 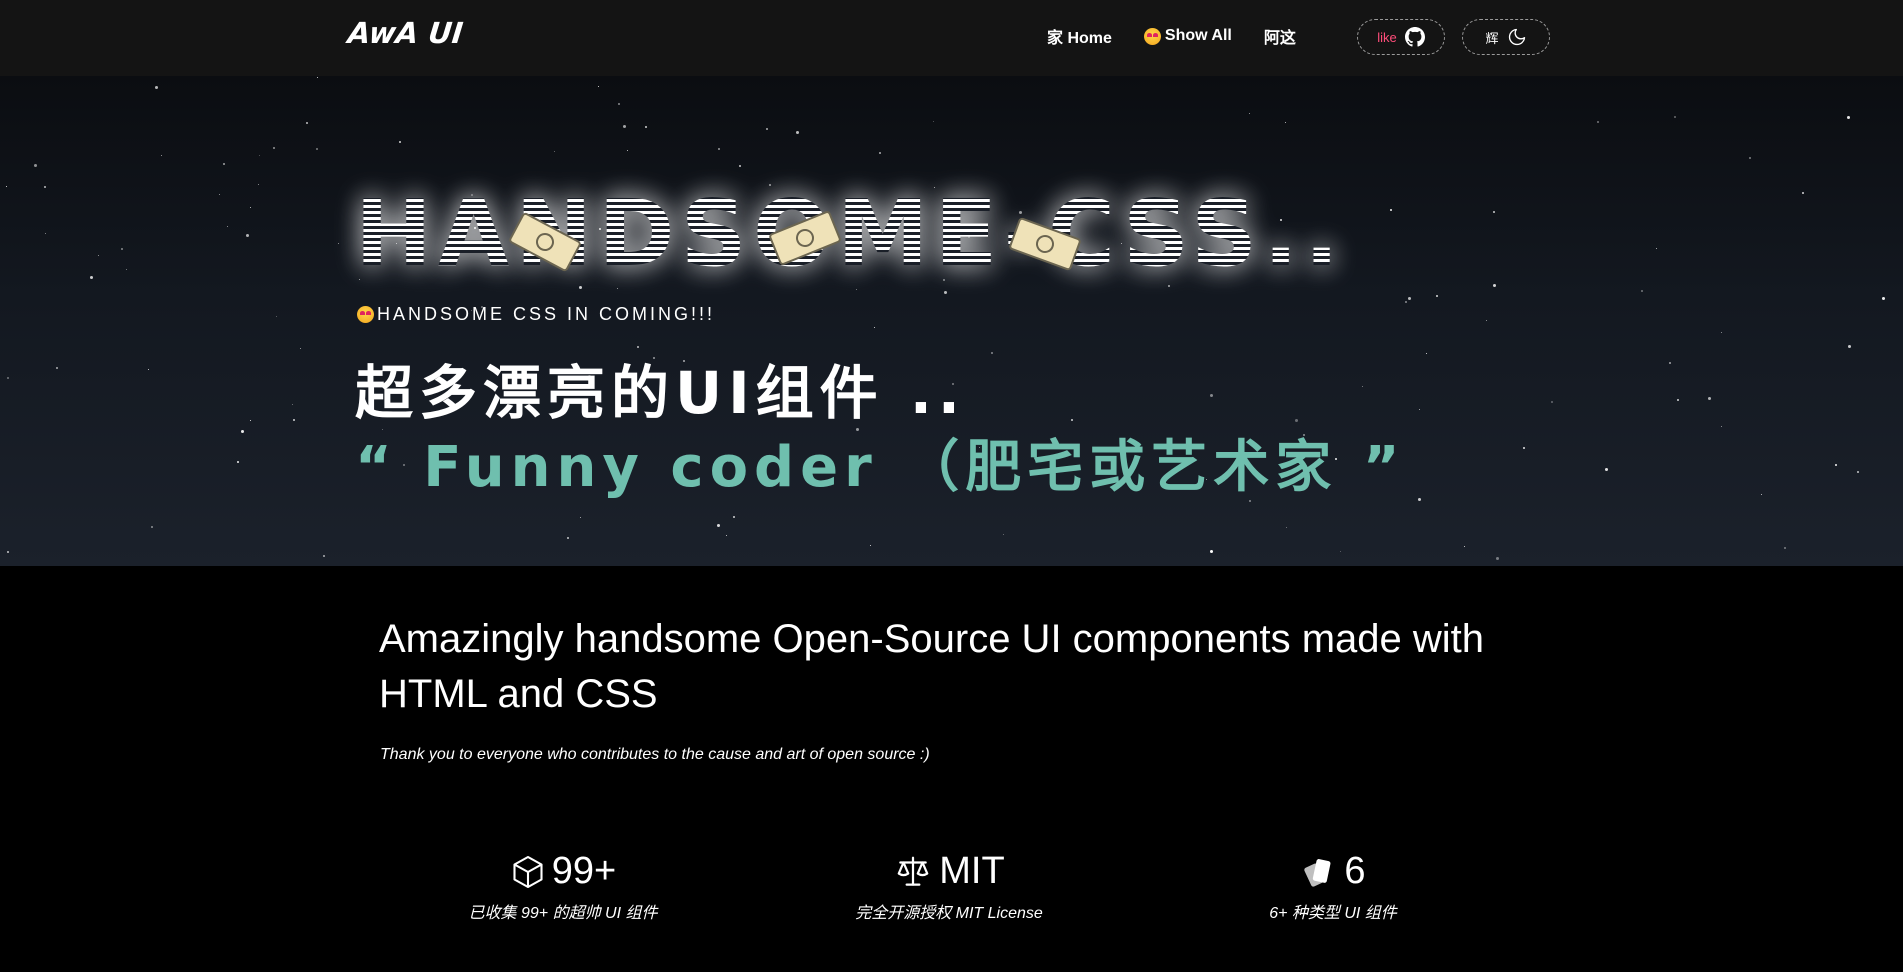 I want to click on nav-azhe-link: 阿这, so click(x=1280, y=36).